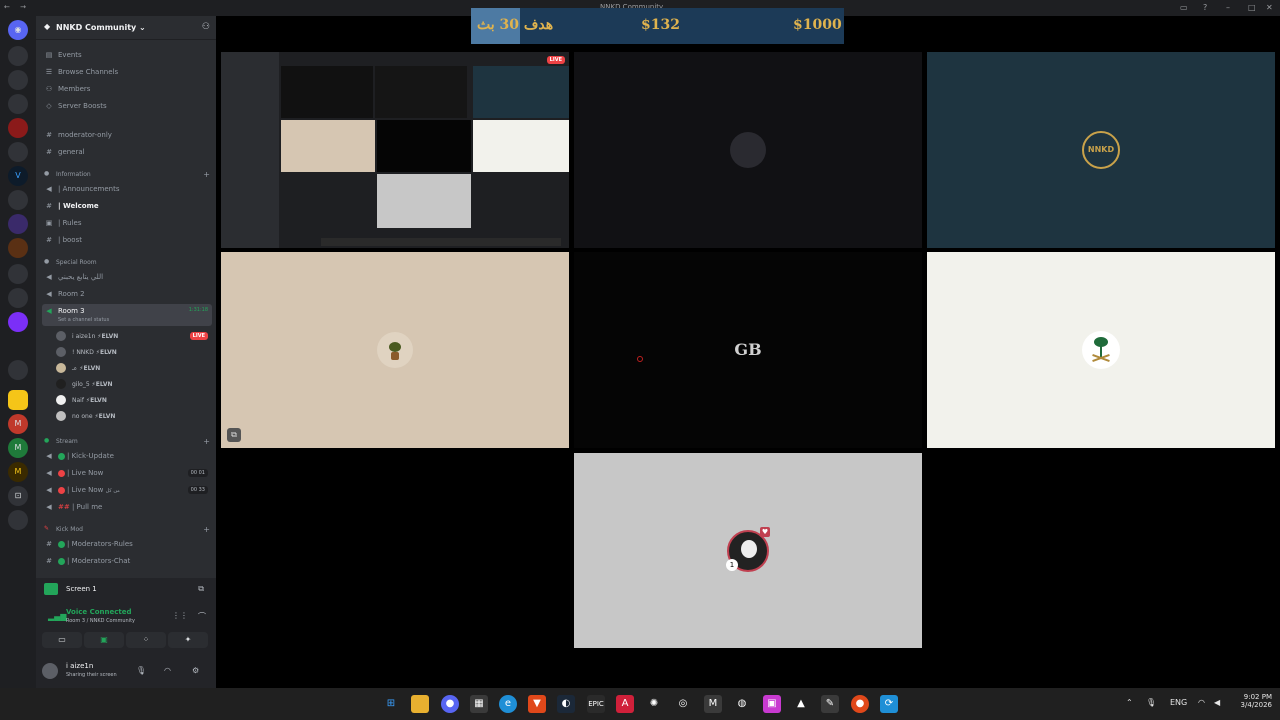 This screenshot has height=720, width=1280. I want to click on channel-welcome: # | Welcome, so click(127, 206).